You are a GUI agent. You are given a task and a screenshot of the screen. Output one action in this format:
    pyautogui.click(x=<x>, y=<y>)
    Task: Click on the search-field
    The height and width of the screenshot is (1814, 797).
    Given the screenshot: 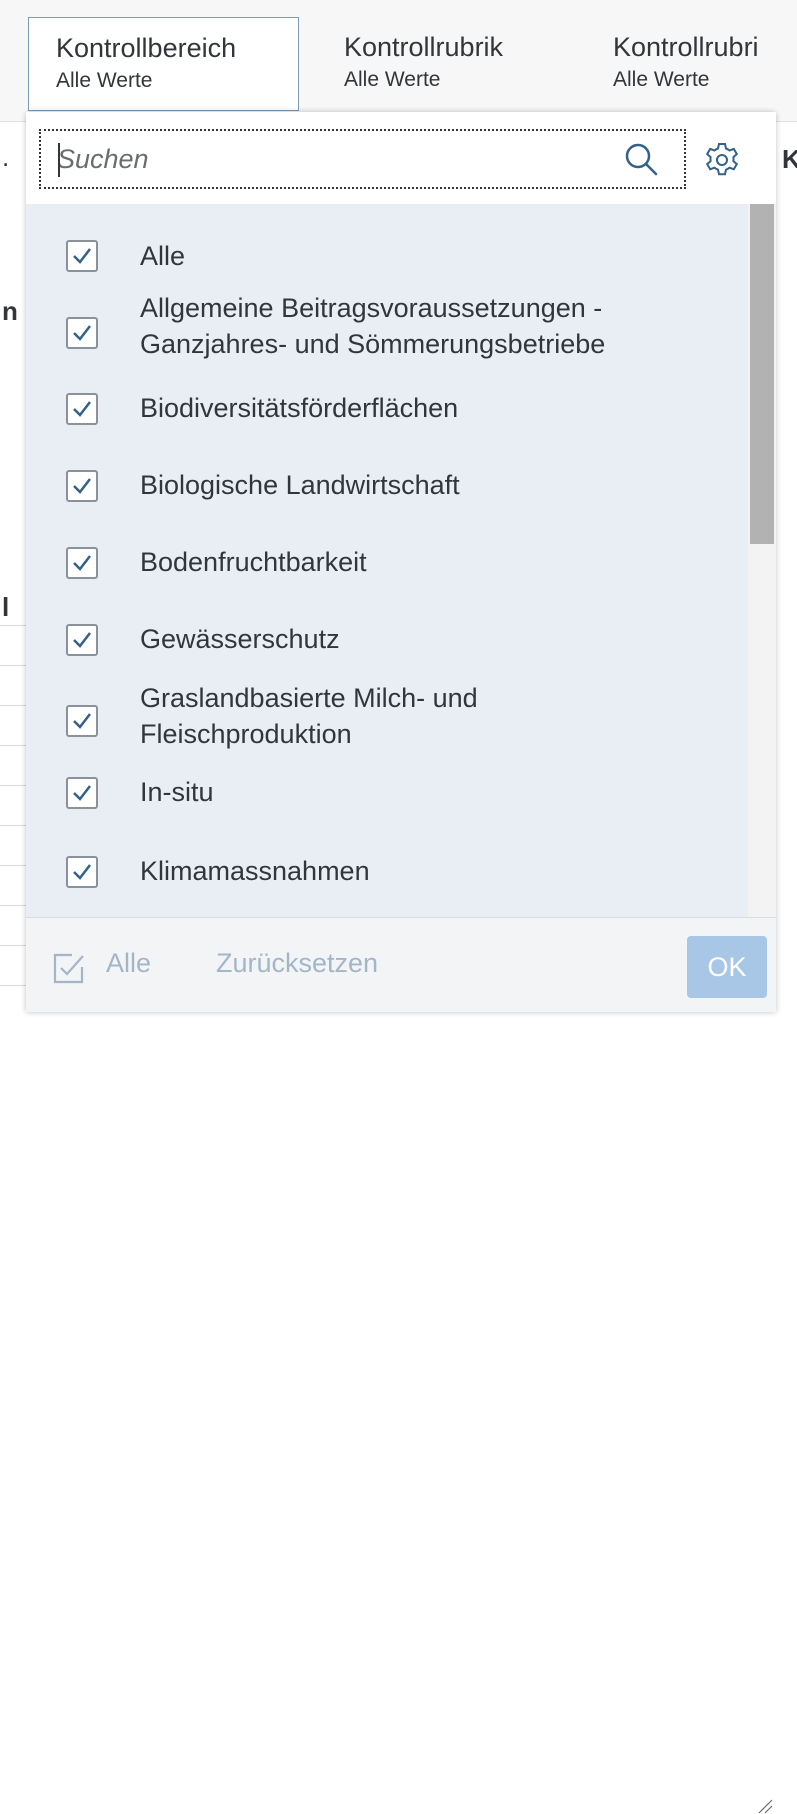 What is the action you would take?
    pyautogui.click(x=362, y=159)
    